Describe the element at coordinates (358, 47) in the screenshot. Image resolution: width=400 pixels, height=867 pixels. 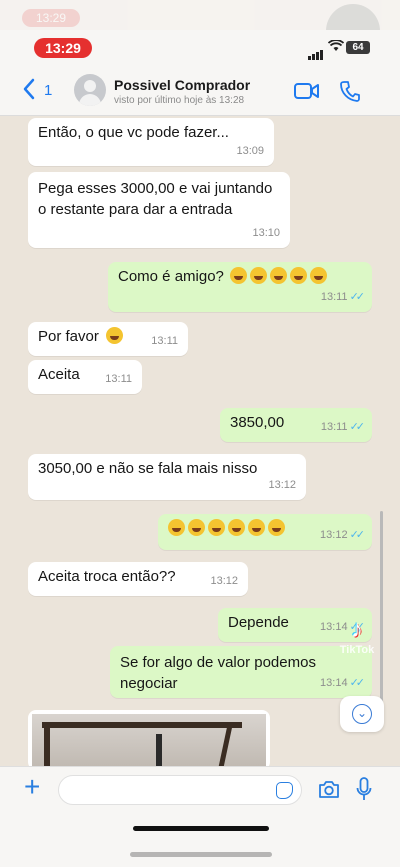
I see `battery-icon: 64` at that location.